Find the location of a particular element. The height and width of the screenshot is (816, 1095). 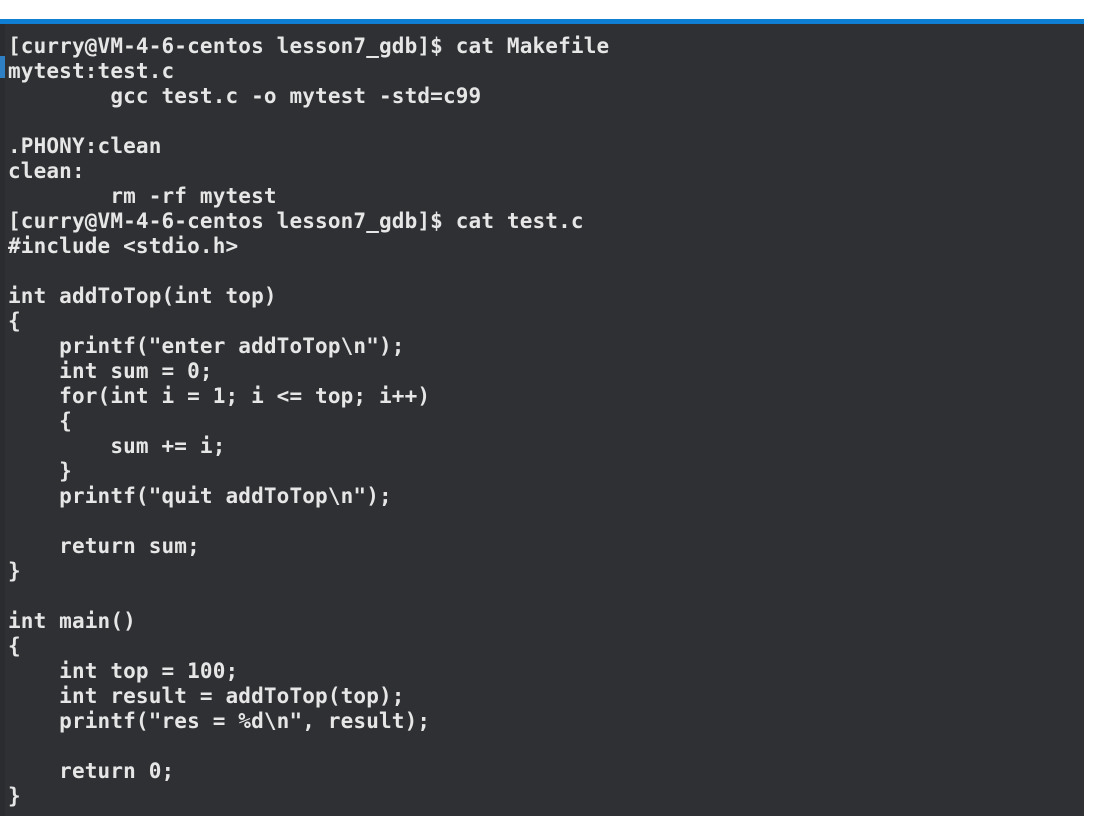

terminal-line: for(int i = 1; i <= top; i++) is located at coordinates (219, 396).